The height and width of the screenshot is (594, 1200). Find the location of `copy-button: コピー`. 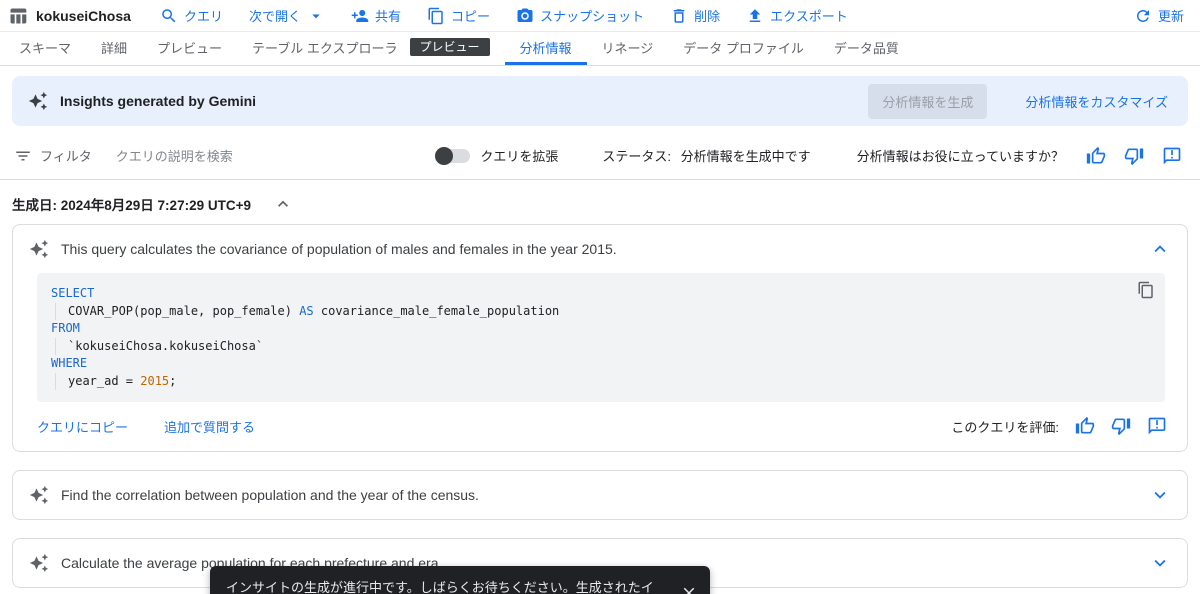

copy-button: コピー is located at coordinates (458, 15).